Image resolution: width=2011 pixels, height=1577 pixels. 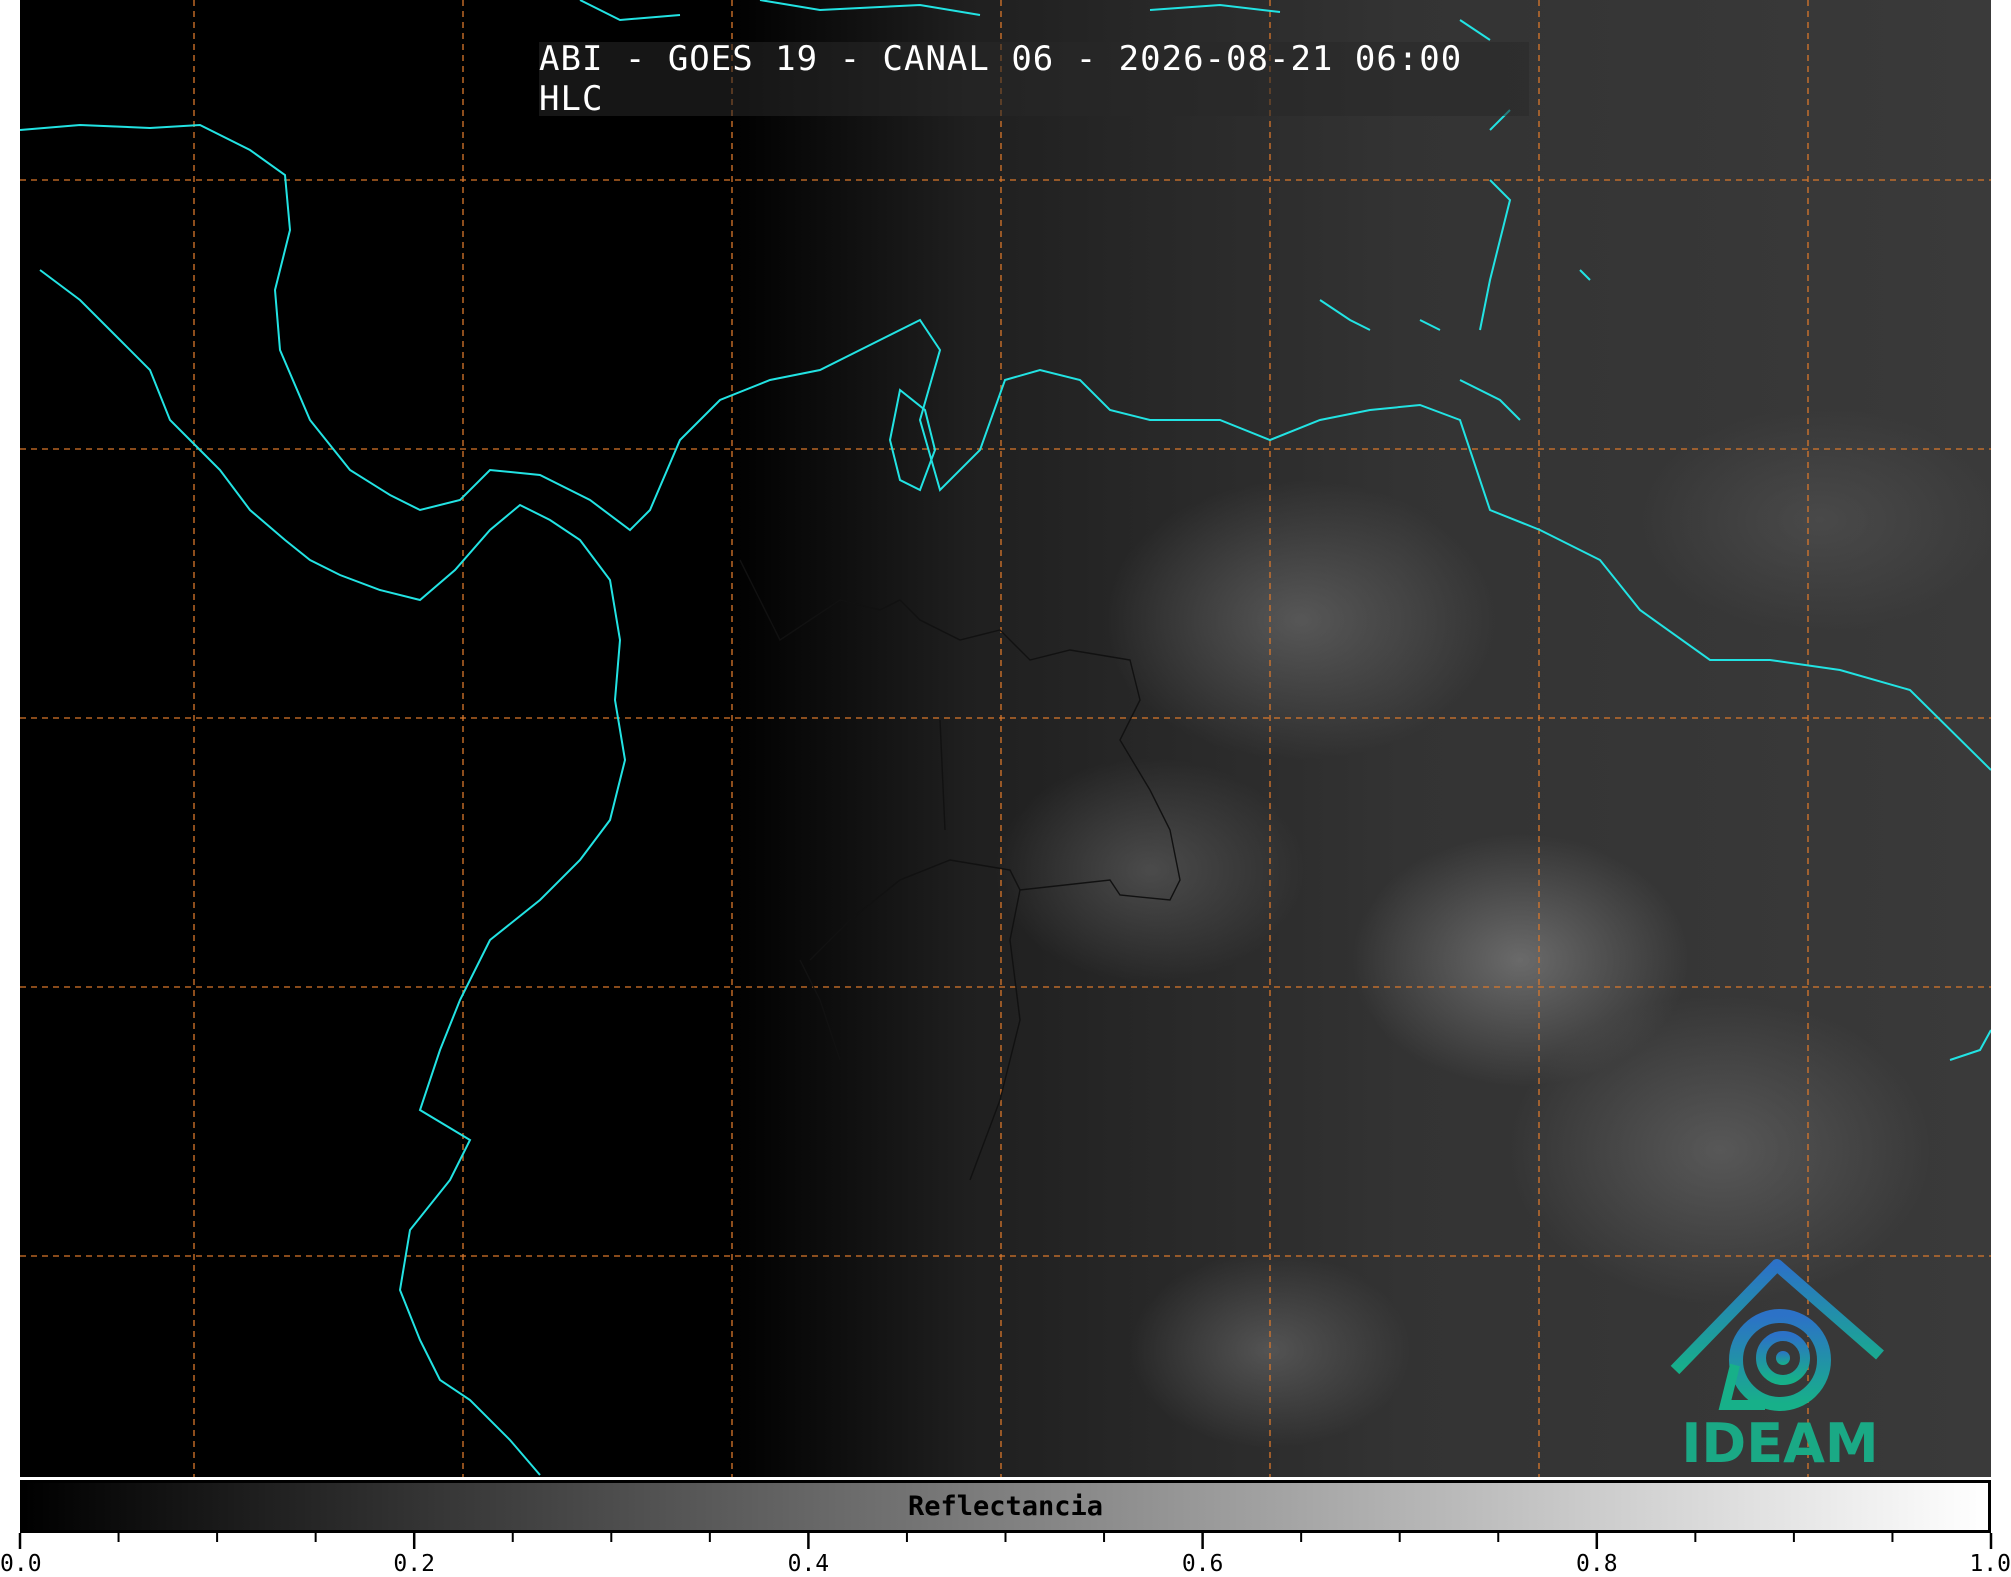 I want to click on country-borders, so click(x=960, y=870).